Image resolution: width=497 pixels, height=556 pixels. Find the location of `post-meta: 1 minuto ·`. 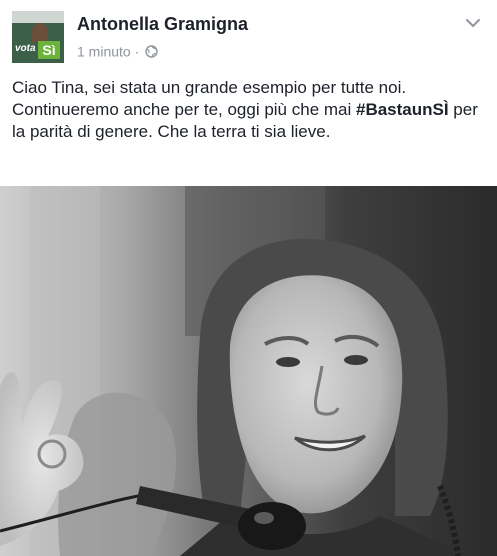

post-meta: 1 minuto · is located at coordinates (117, 51).